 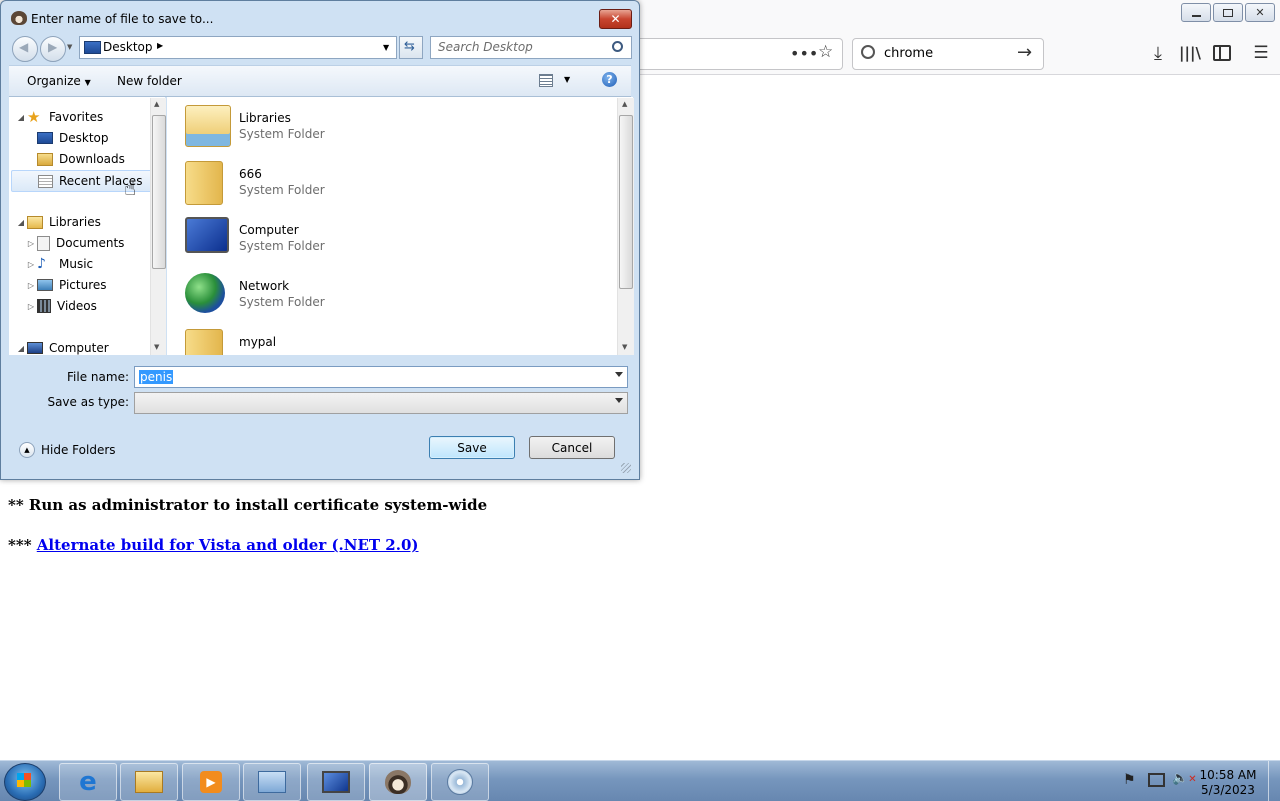 I want to click on nav-desktop: Desktop, so click(x=73, y=138).